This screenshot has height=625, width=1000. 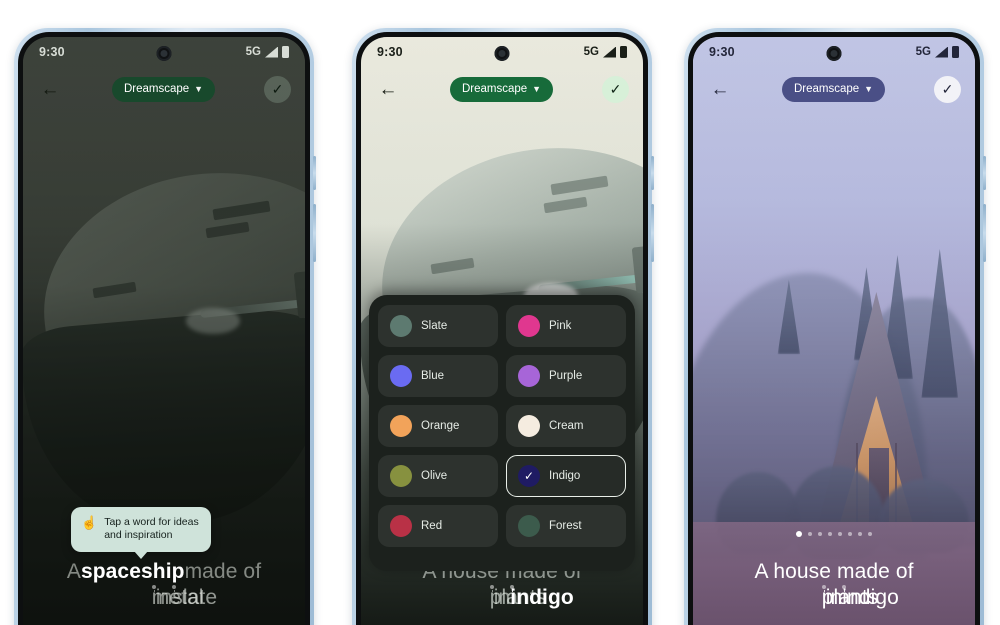 What do you see at coordinates (984, 233) in the screenshot?
I see `phone-3-volume-button` at bounding box center [984, 233].